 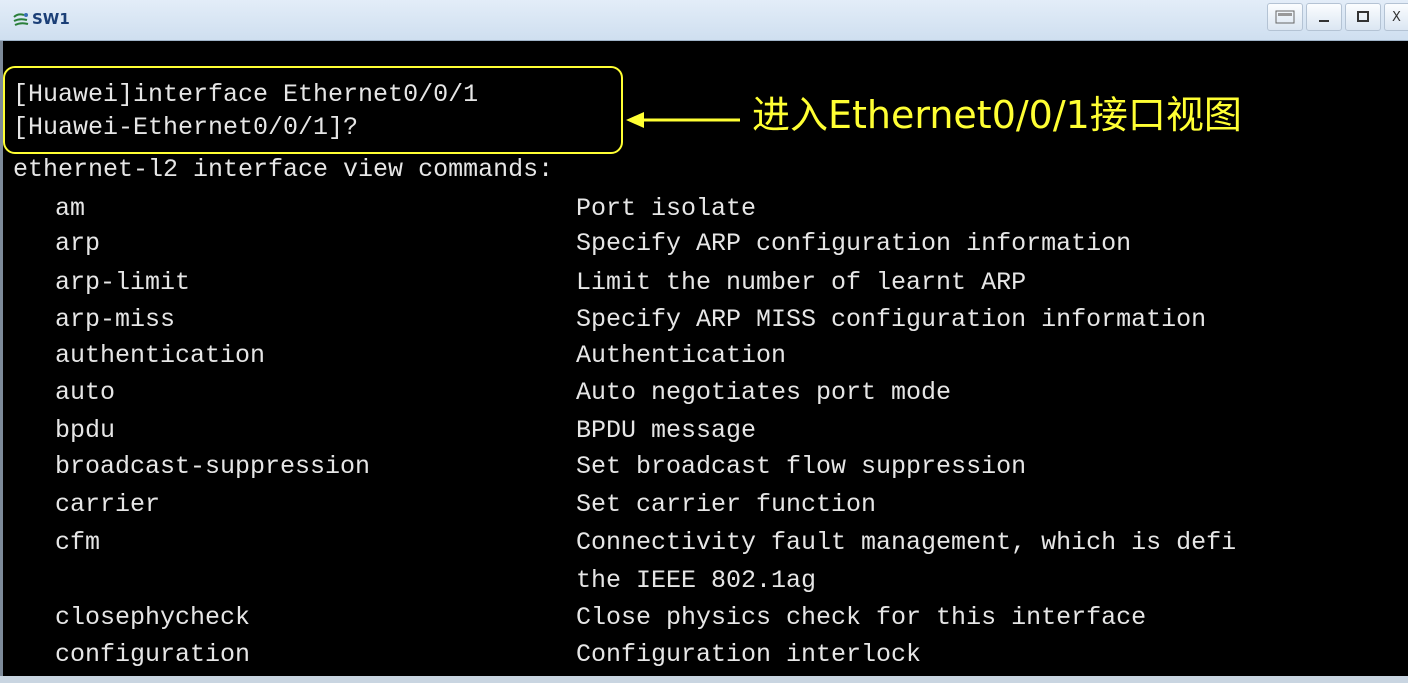 I want to click on command-name: arp-limit, so click(x=123, y=282).